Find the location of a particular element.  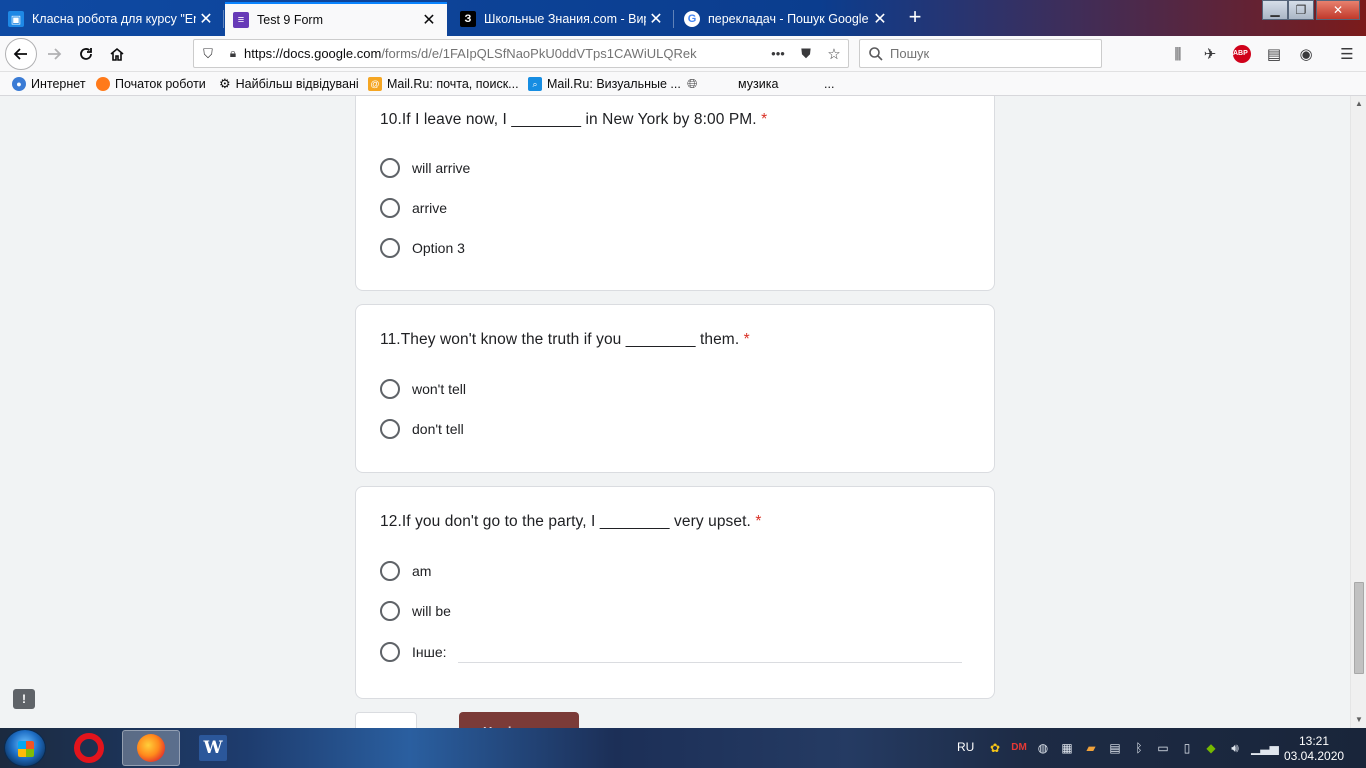

tracking-shield-icon: ⛉ is located at coordinates (208, 54).